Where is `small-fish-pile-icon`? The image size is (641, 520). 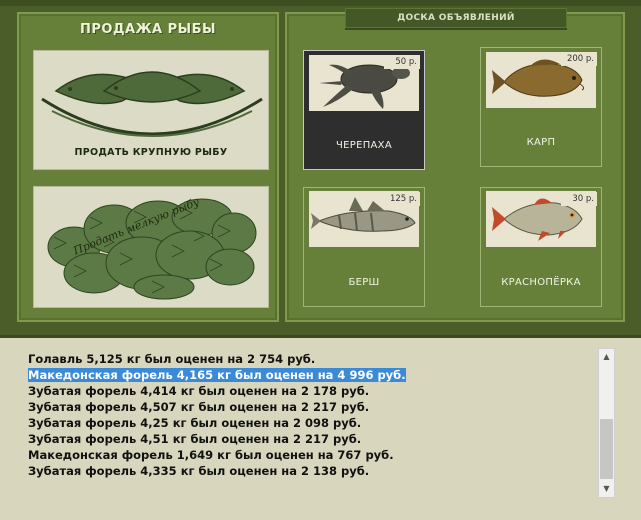
small-fish-pile-icon is located at coordinates (152, 249).